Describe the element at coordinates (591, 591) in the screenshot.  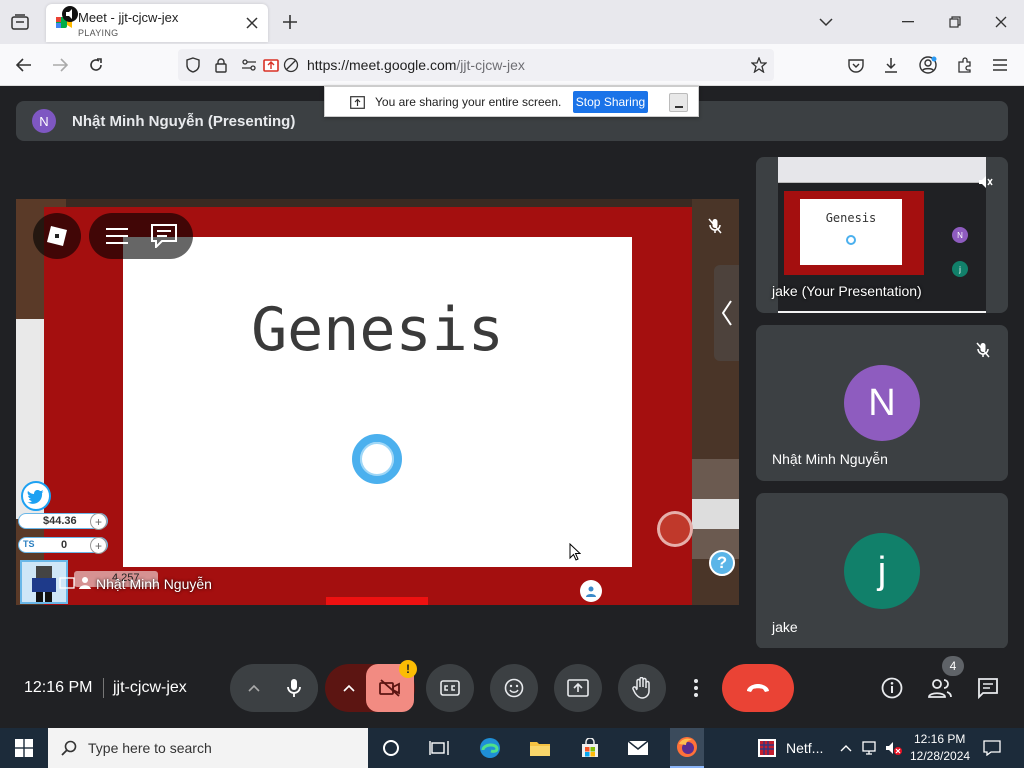
I see `player-list-icon` at that location.